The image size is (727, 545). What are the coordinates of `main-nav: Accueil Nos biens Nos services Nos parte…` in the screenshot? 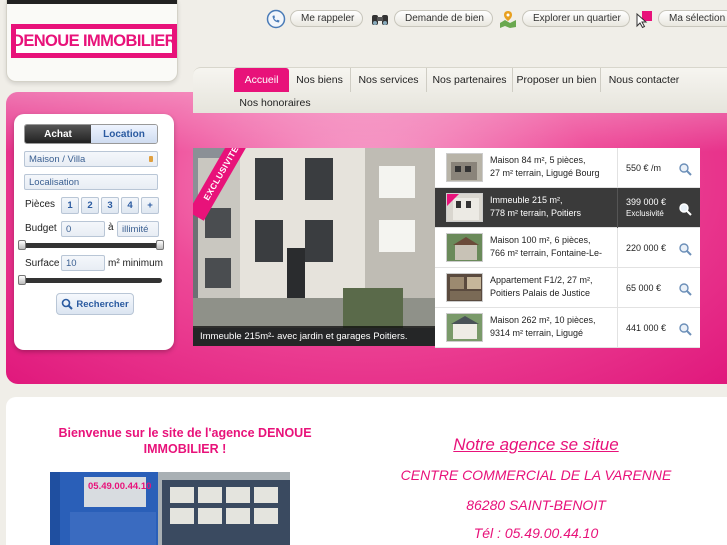 It's located at (460, 90).